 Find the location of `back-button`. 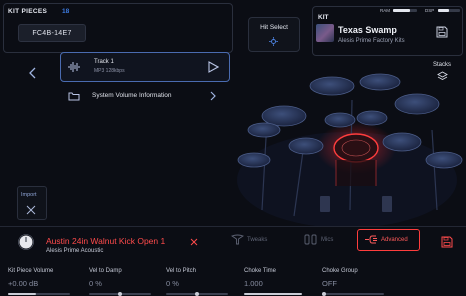

back-button is located at coordinates (33, 73).